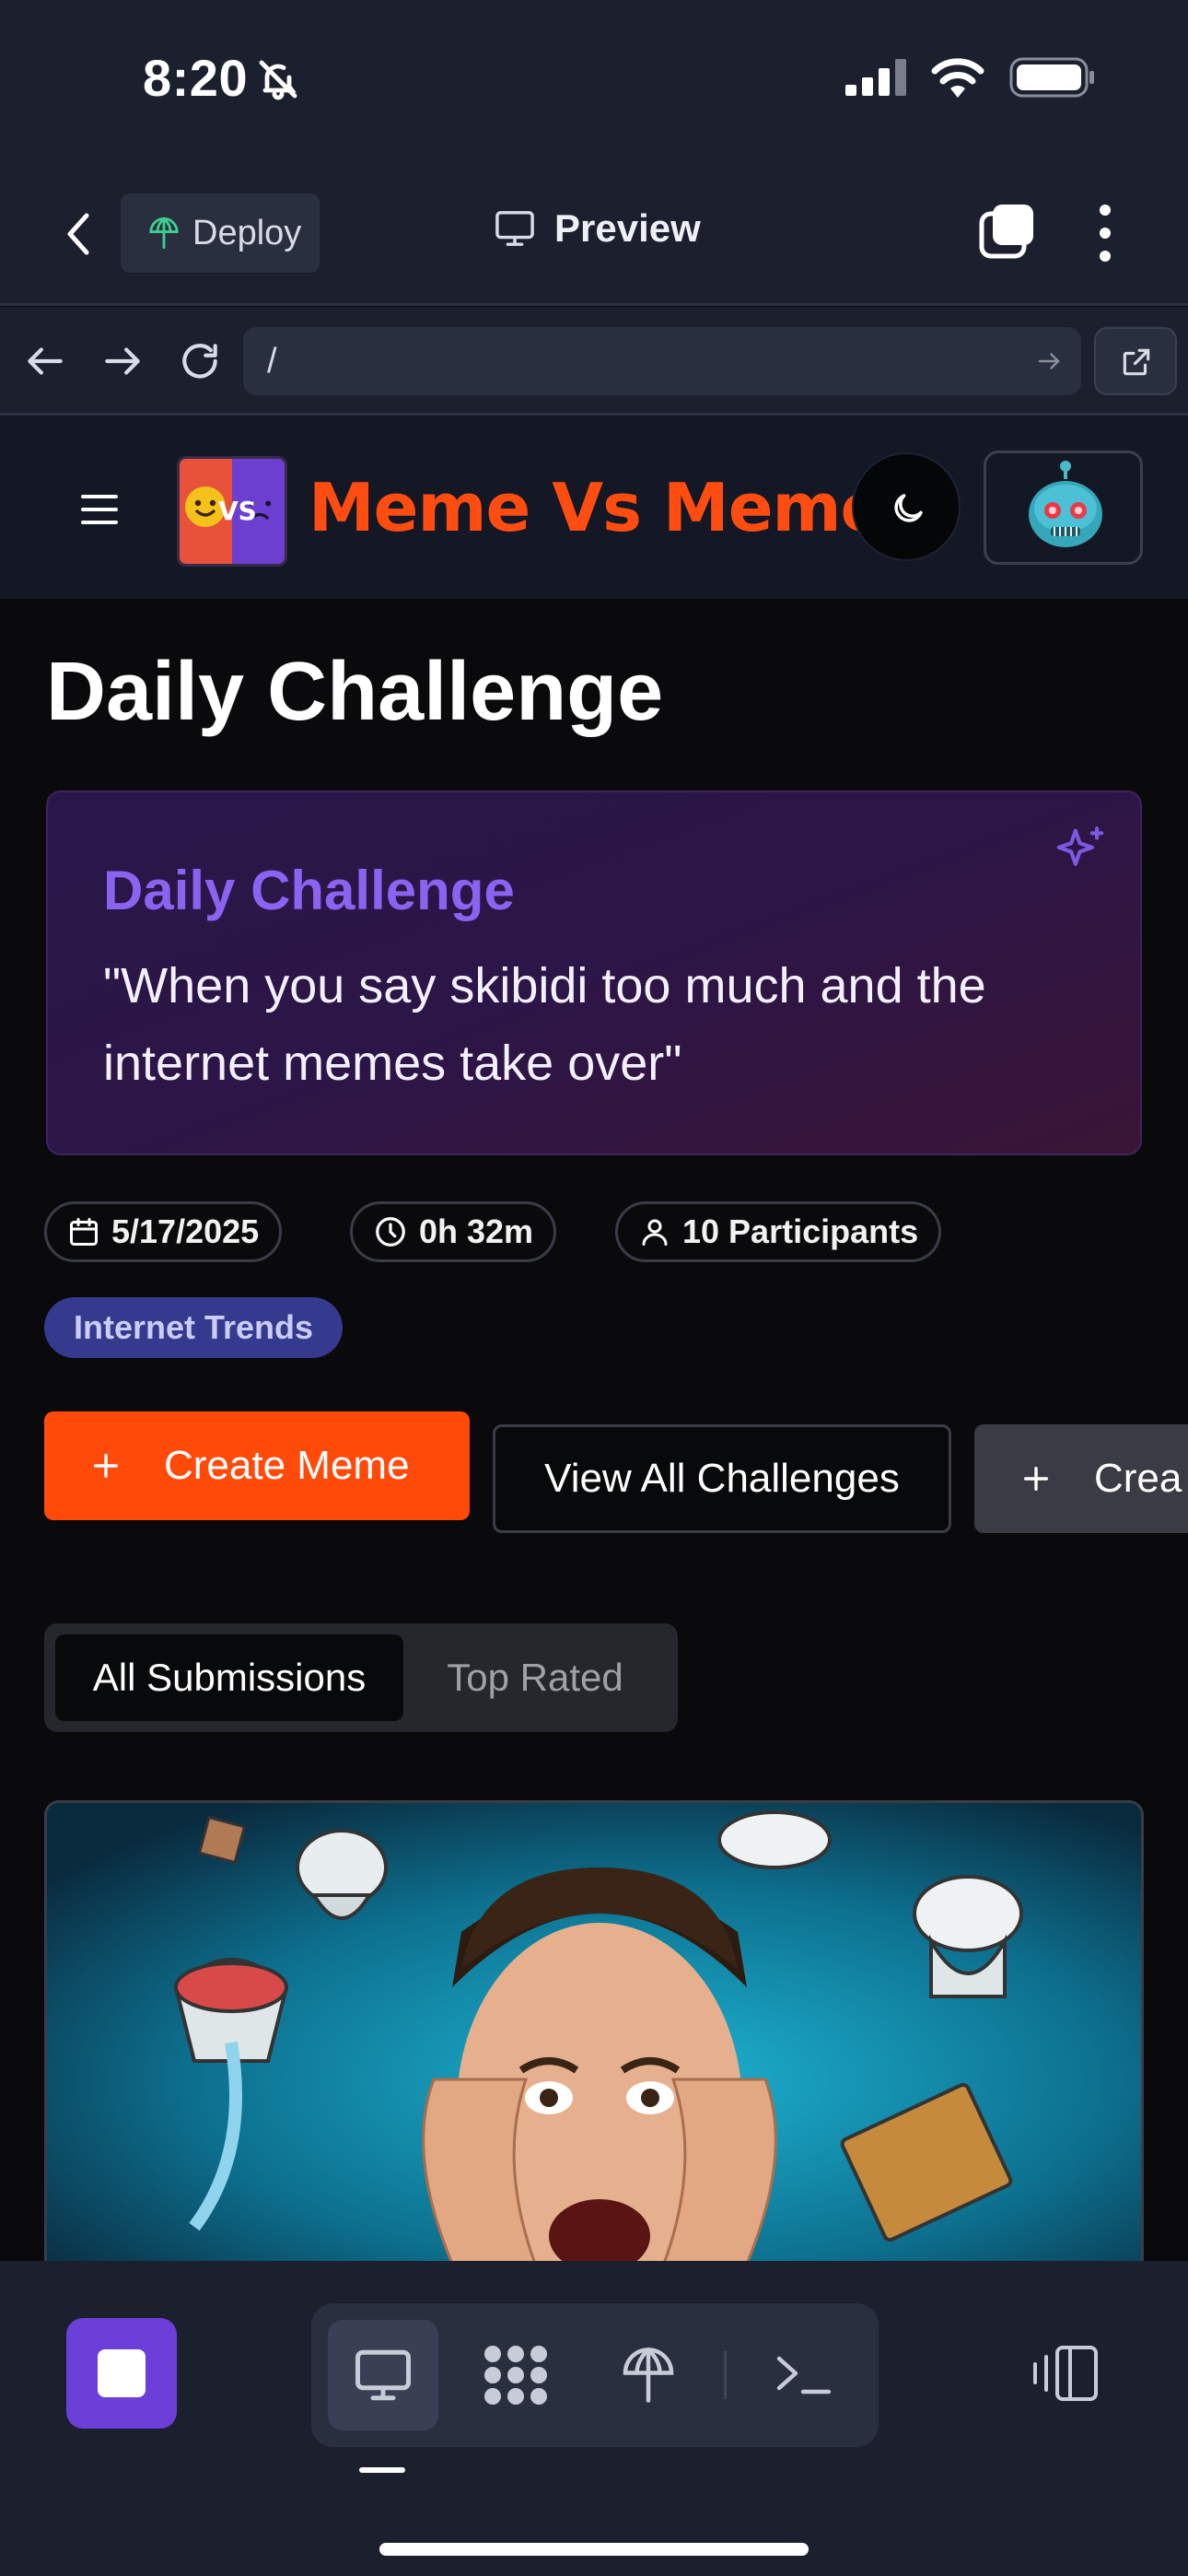 The image size is (1188, 2576). What do you see at coordinates (247, 232) in the screenshot?
I see `deploy-label: Deploy` at bounding box center [247, 232].